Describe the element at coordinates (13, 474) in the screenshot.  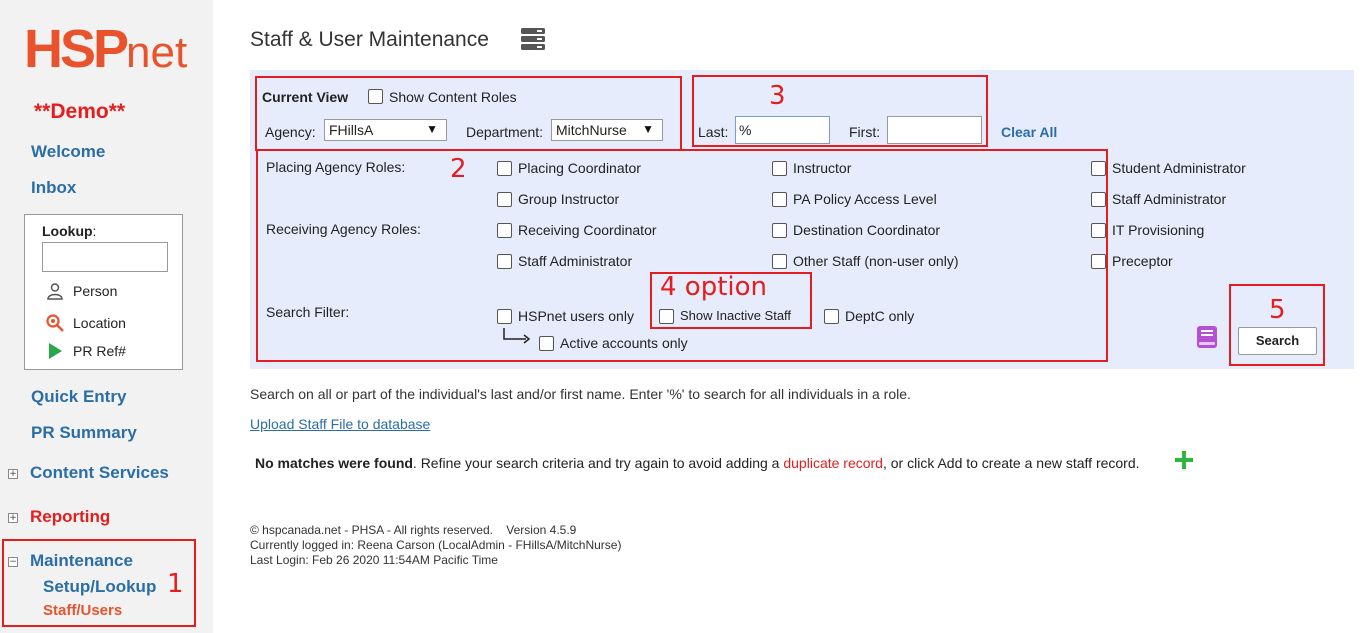
I see `expand-content-services-icon: +` at that location.